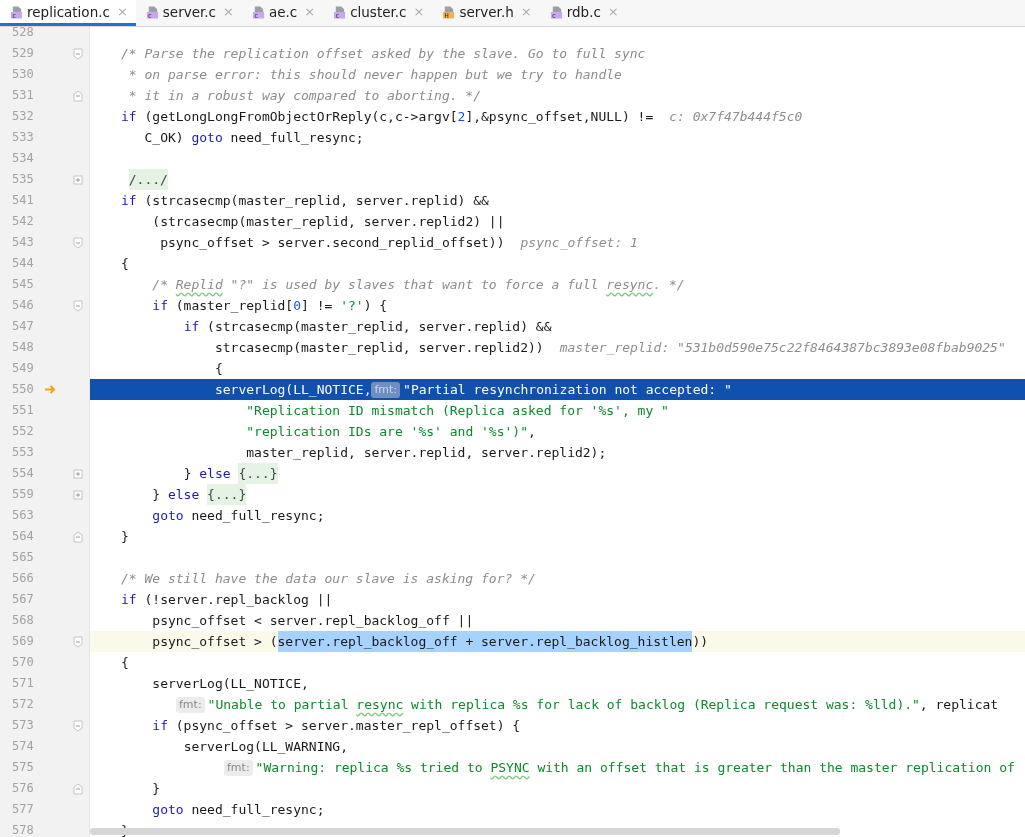  Describe the element at coordinates (22, 200) in the screenshot. I see `line-number: 541` at that location.